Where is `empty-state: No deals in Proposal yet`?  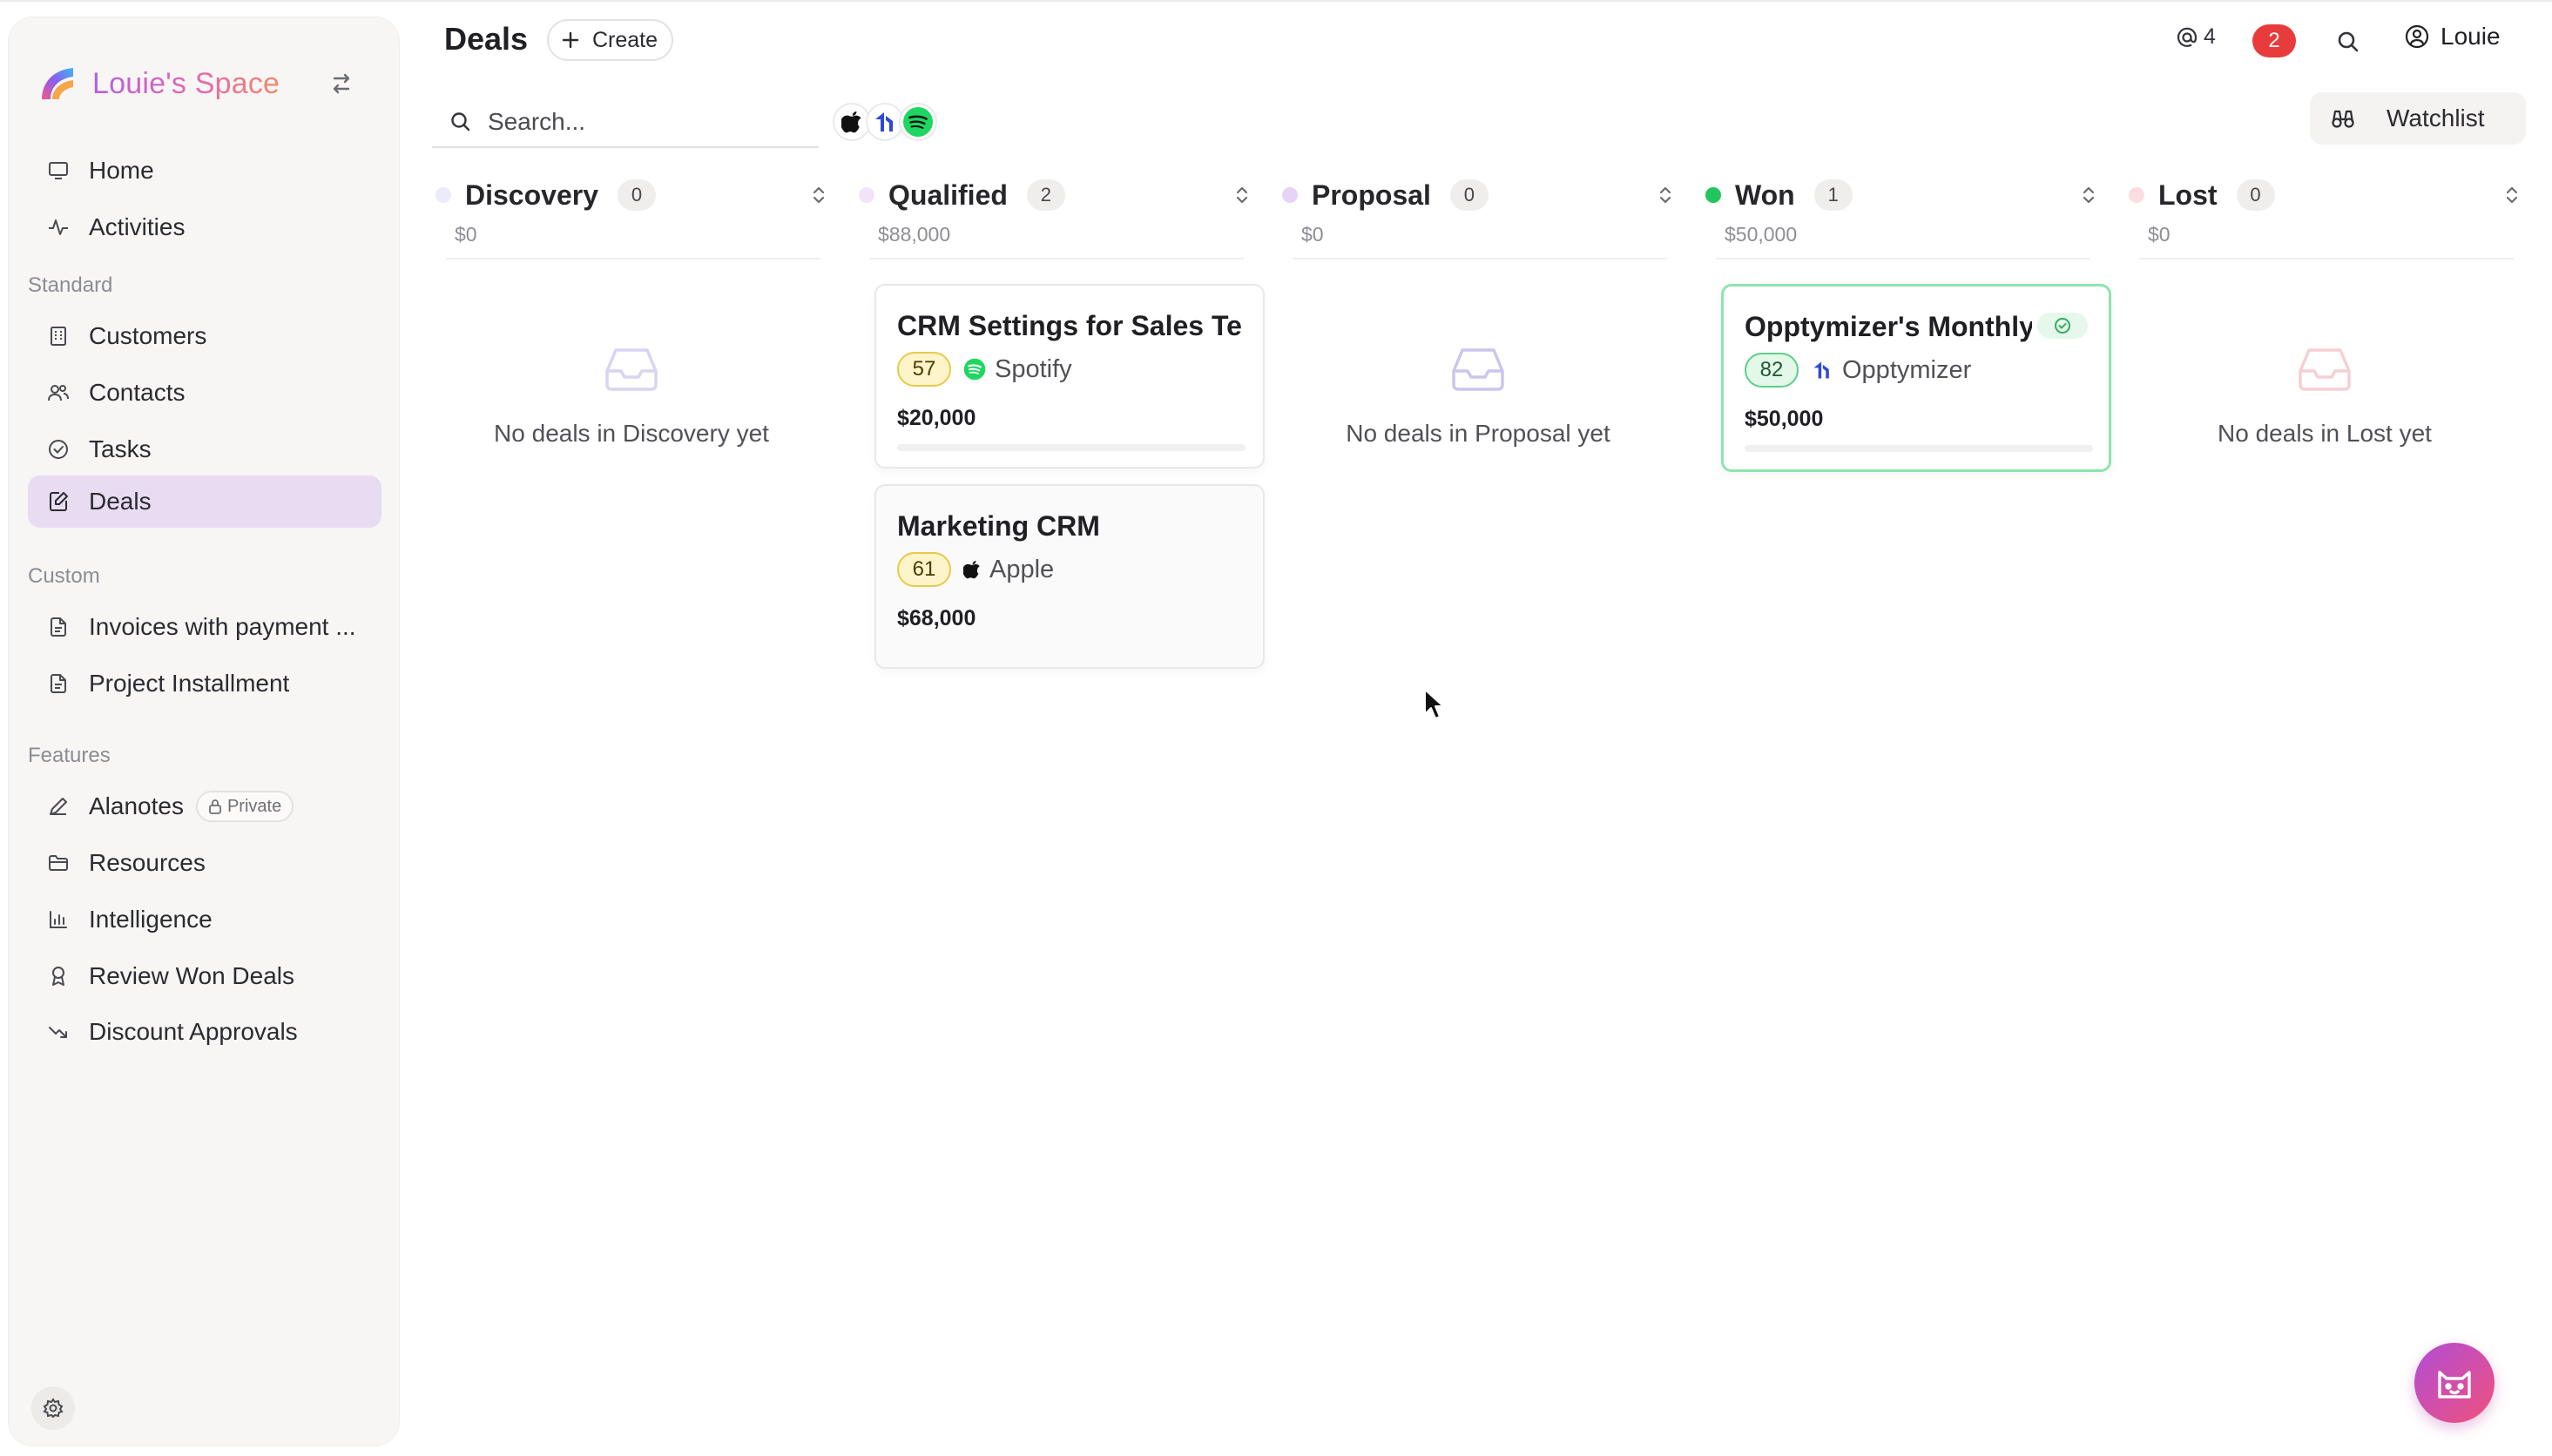 empty-state: No deals in Proposal yet is located at coordinates (1478, 396).